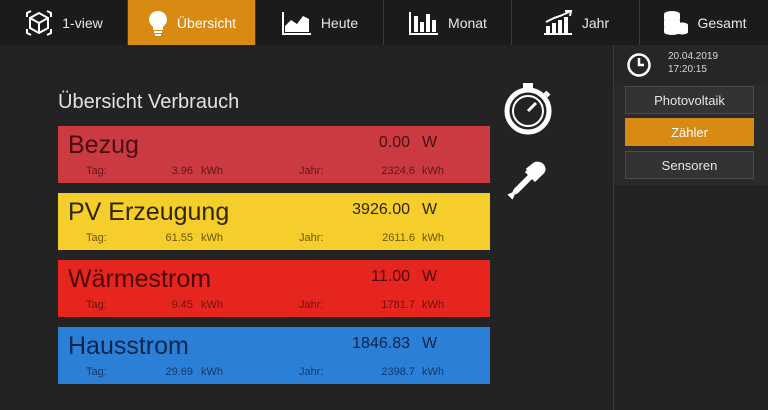  Describe the element at coordinates (424, 23) in the screenshot. I see `bar-chart-icon` at that location.